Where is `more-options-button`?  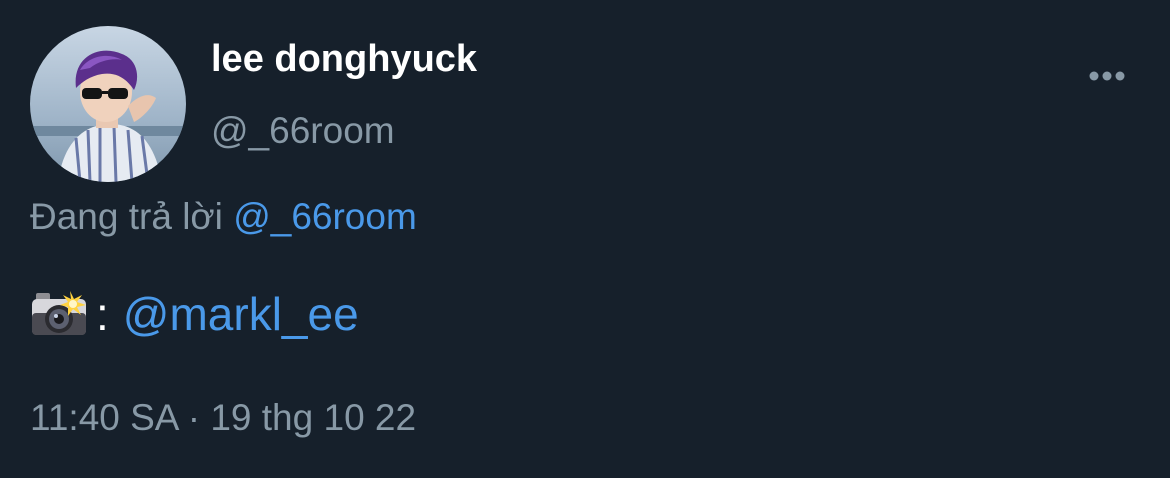
more-options-button is located at coordinates (1107, 76).